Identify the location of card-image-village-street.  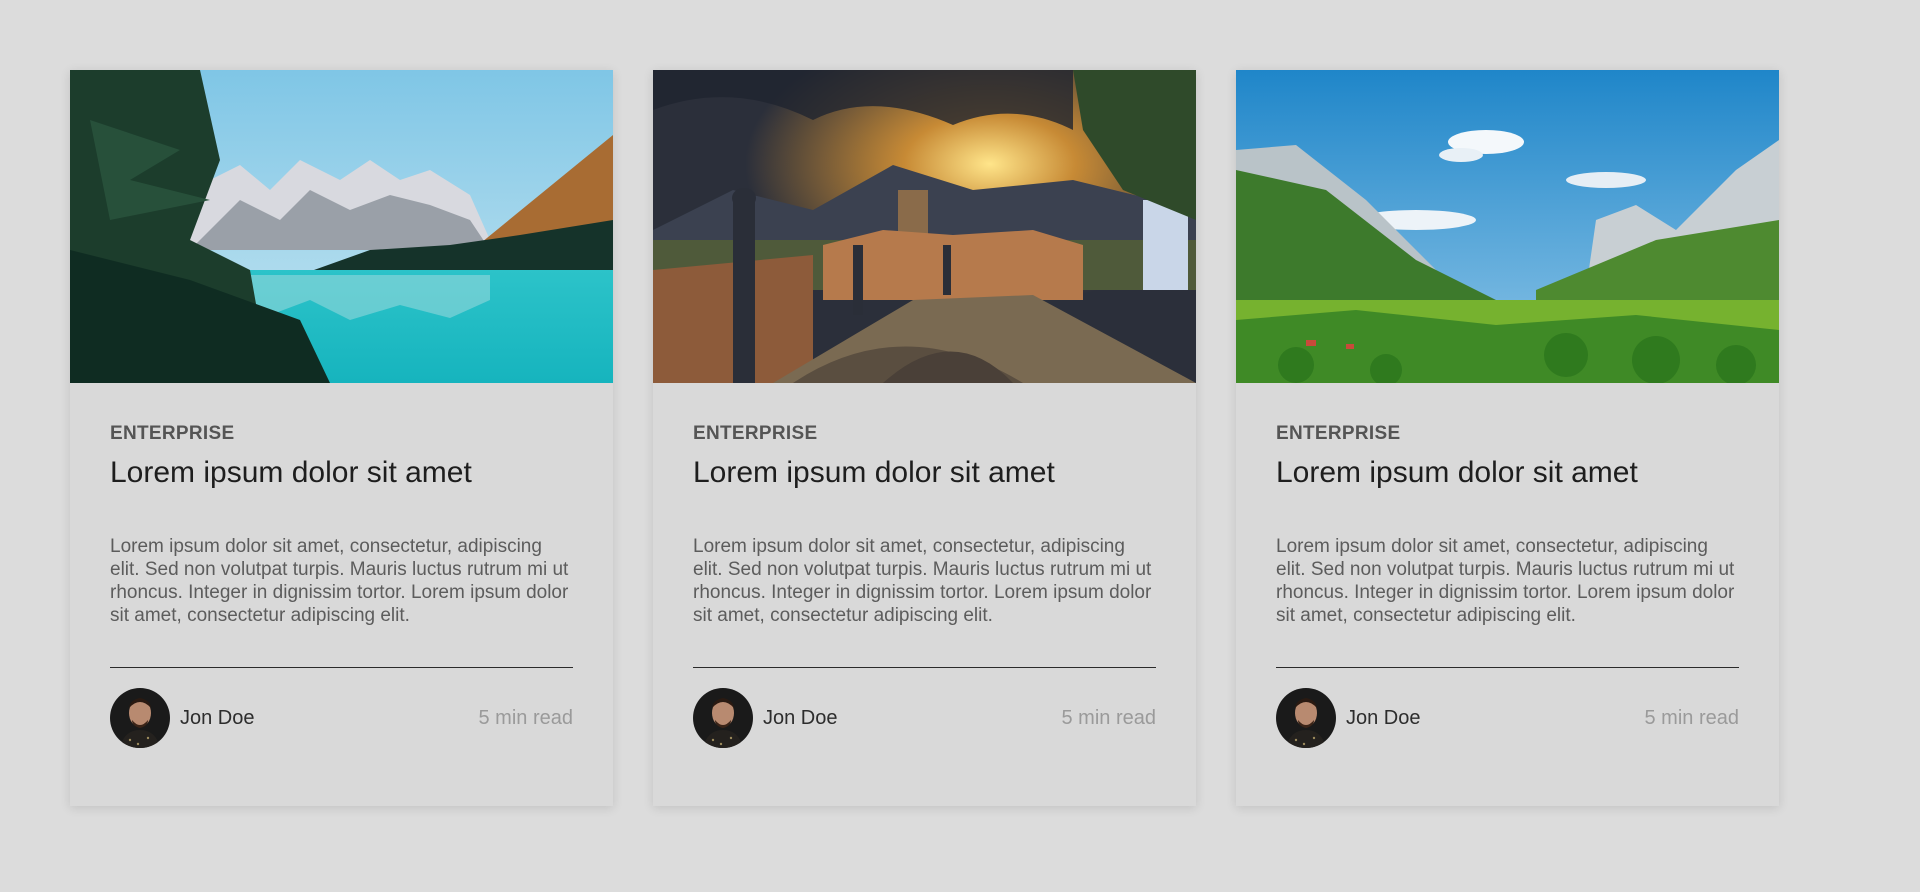
(924, 226).